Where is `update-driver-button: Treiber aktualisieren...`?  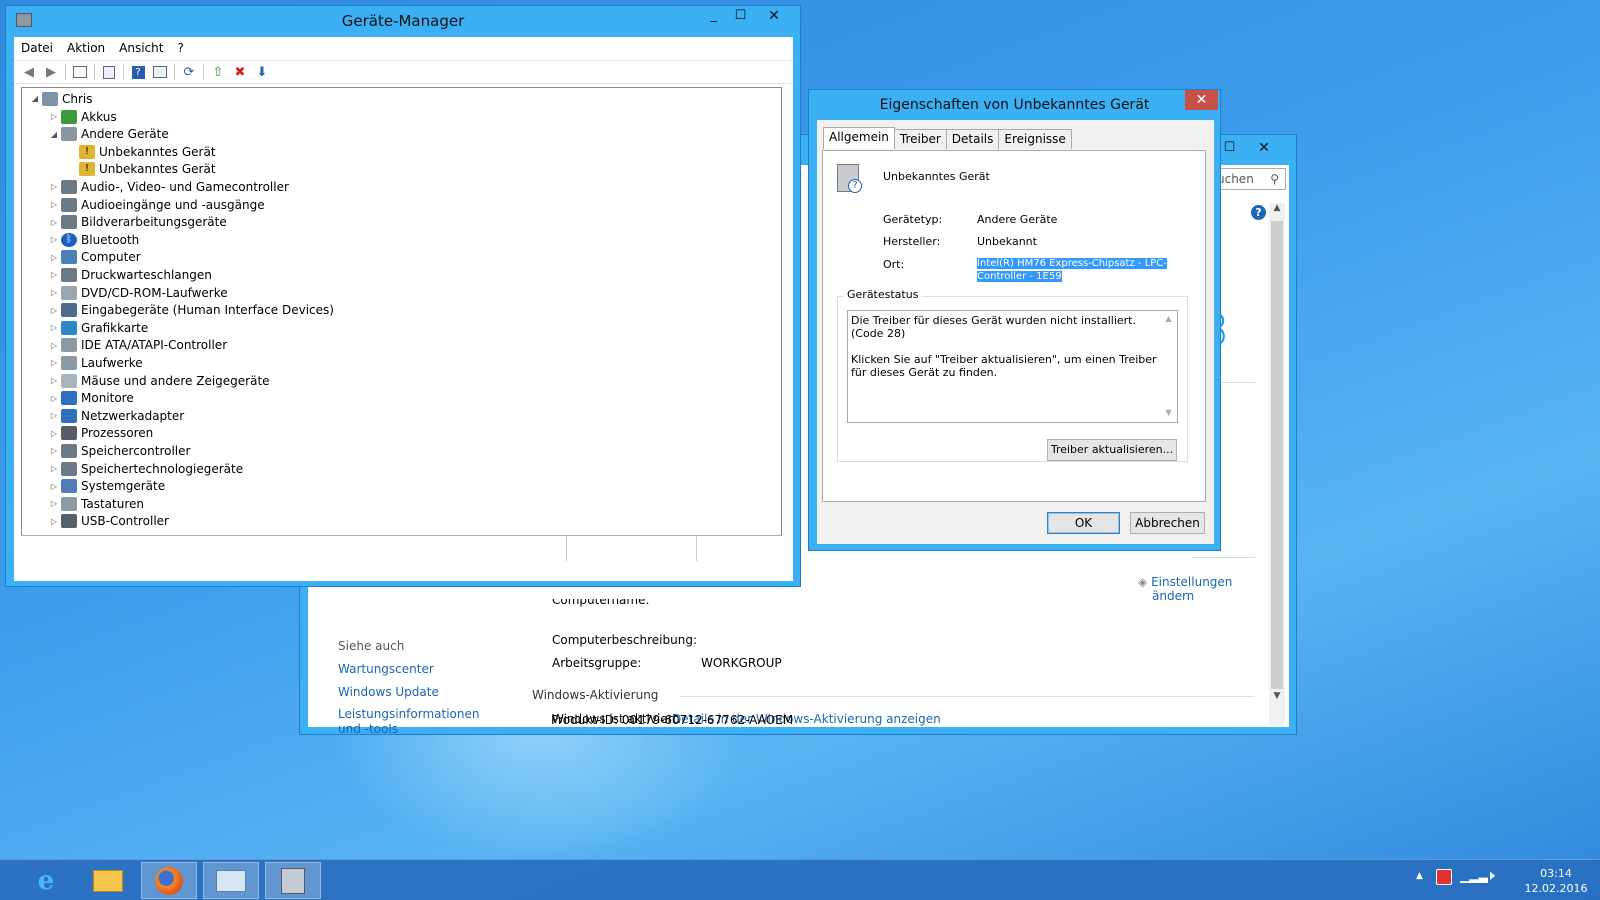 update-driver-button: Treiber aktualisieren... is located at coordinates (1112, 450).